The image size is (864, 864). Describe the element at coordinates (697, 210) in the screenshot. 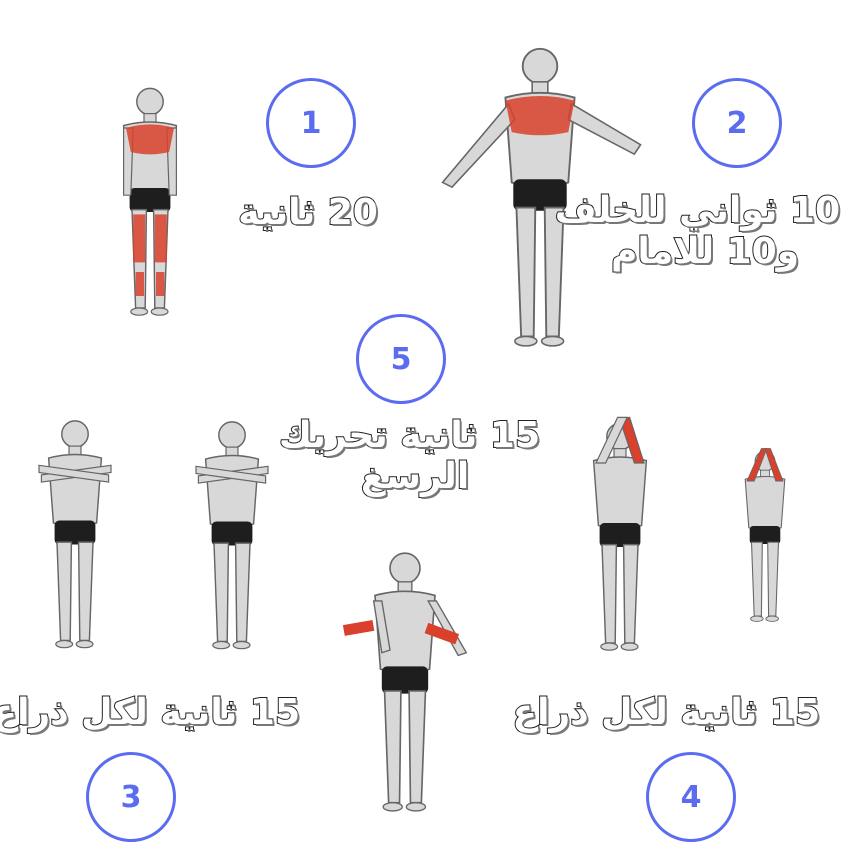

I see `step-2-line-1: 10 ثواني للخلف` at that location.